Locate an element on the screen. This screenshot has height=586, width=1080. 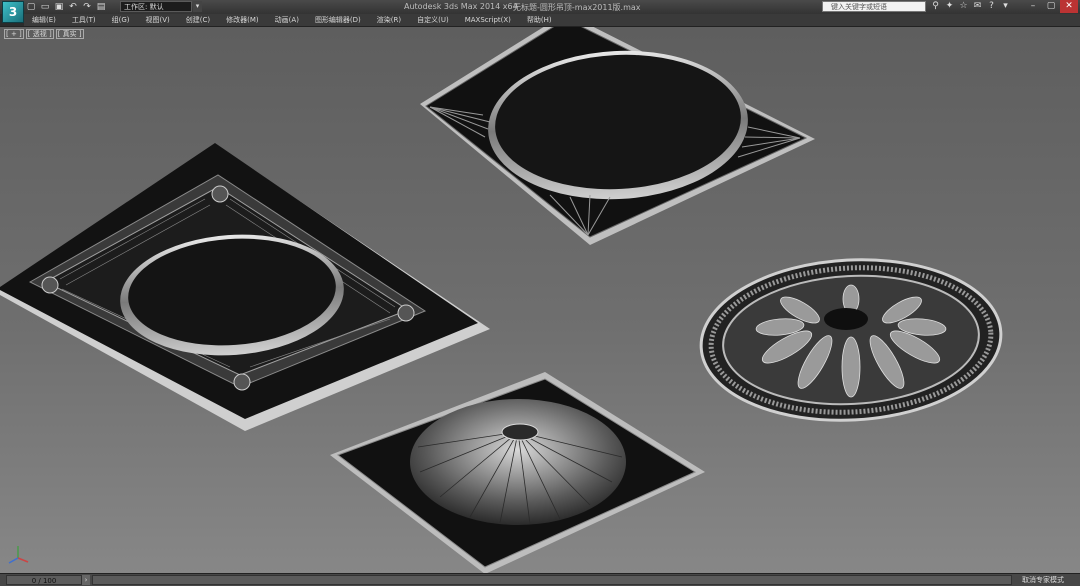
menu-item-tools: 工具(T) is located at coordinates (84, 20).